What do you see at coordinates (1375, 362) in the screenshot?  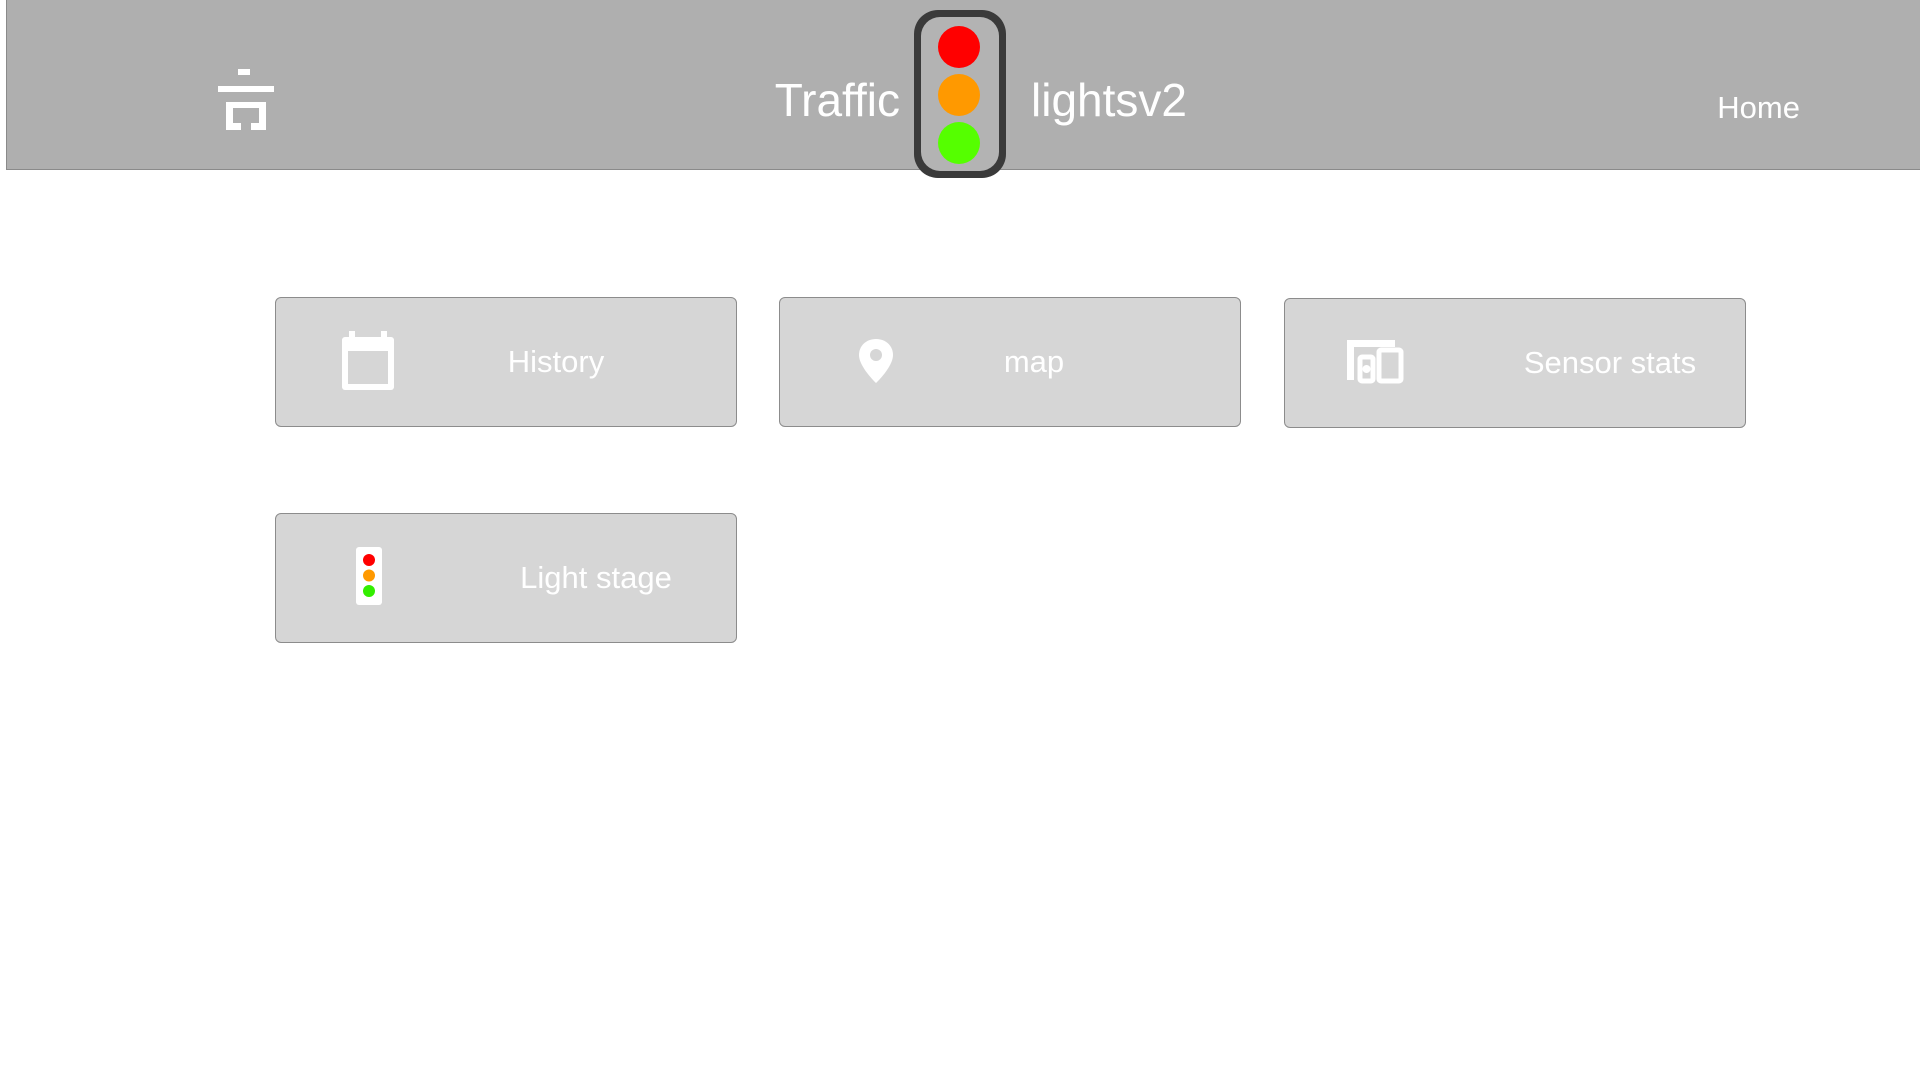 I see `devices-icon` at bounding box center [1375, 362].